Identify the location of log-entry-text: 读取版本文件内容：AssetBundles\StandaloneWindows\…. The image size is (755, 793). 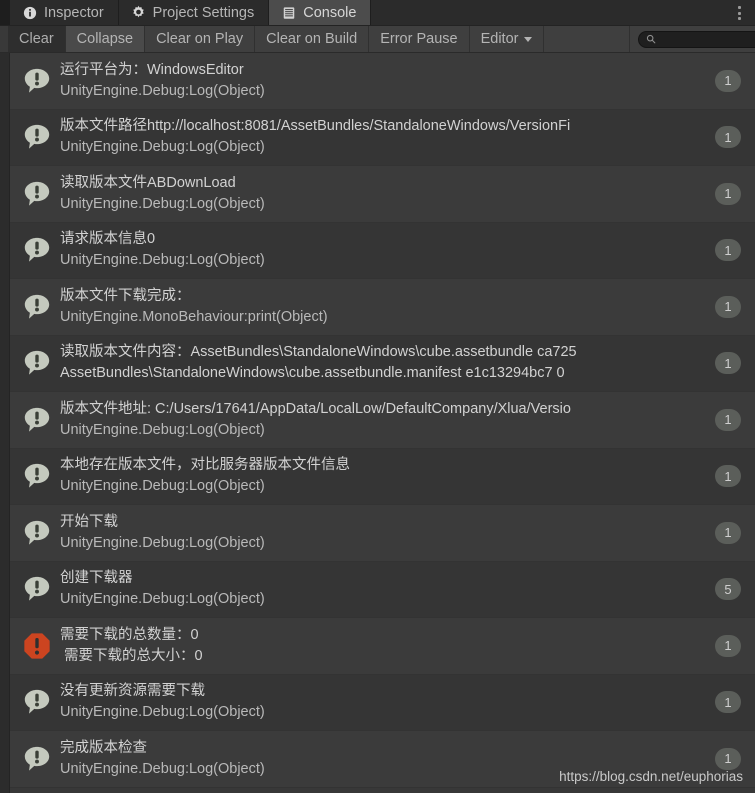
(402, 363).